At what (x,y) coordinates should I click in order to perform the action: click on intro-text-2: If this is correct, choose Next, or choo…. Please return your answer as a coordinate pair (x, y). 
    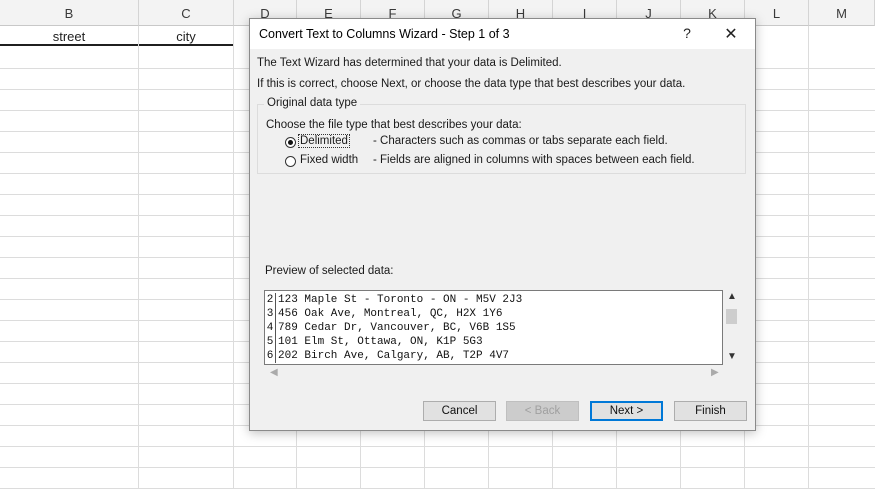
    Looking at the image, I should click on (471, 84).